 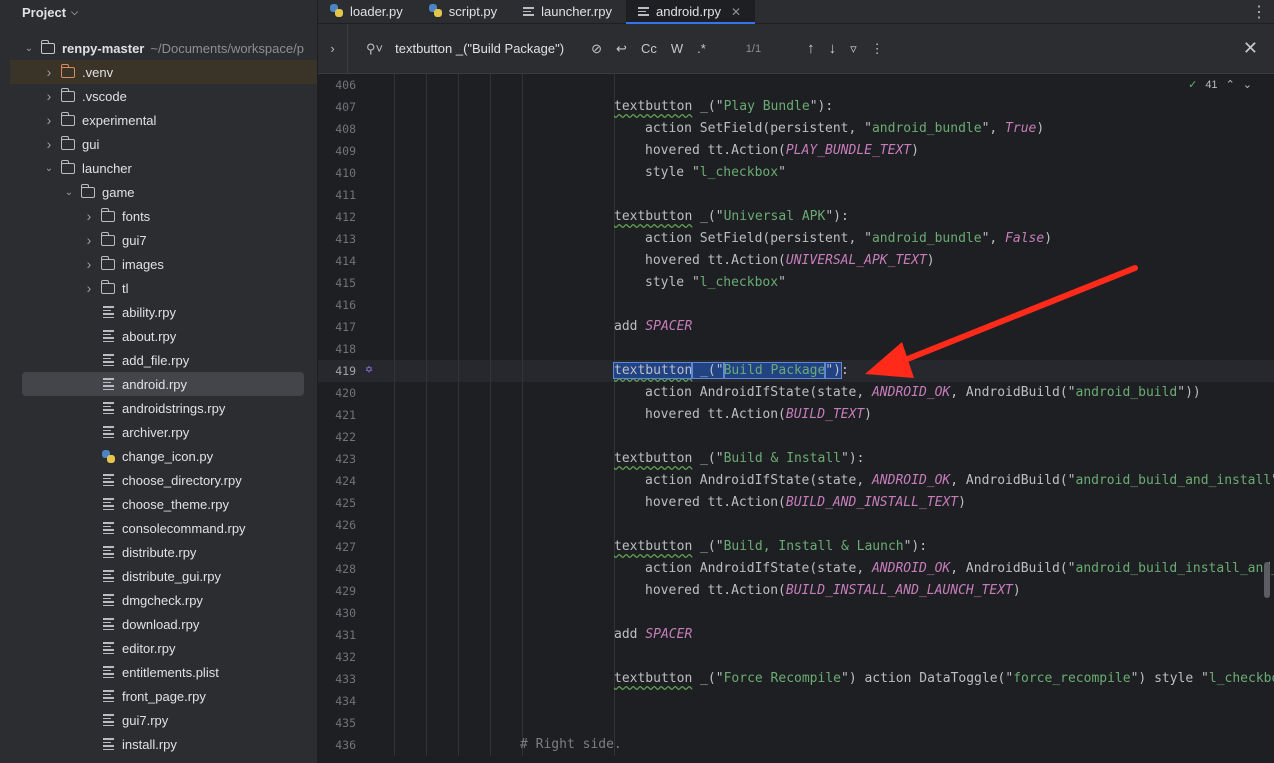 What do you see at coordinates (158, 12) in the screenshot?
I see `project-view-selector: Project ⌵` at bounding box center [158, 12].